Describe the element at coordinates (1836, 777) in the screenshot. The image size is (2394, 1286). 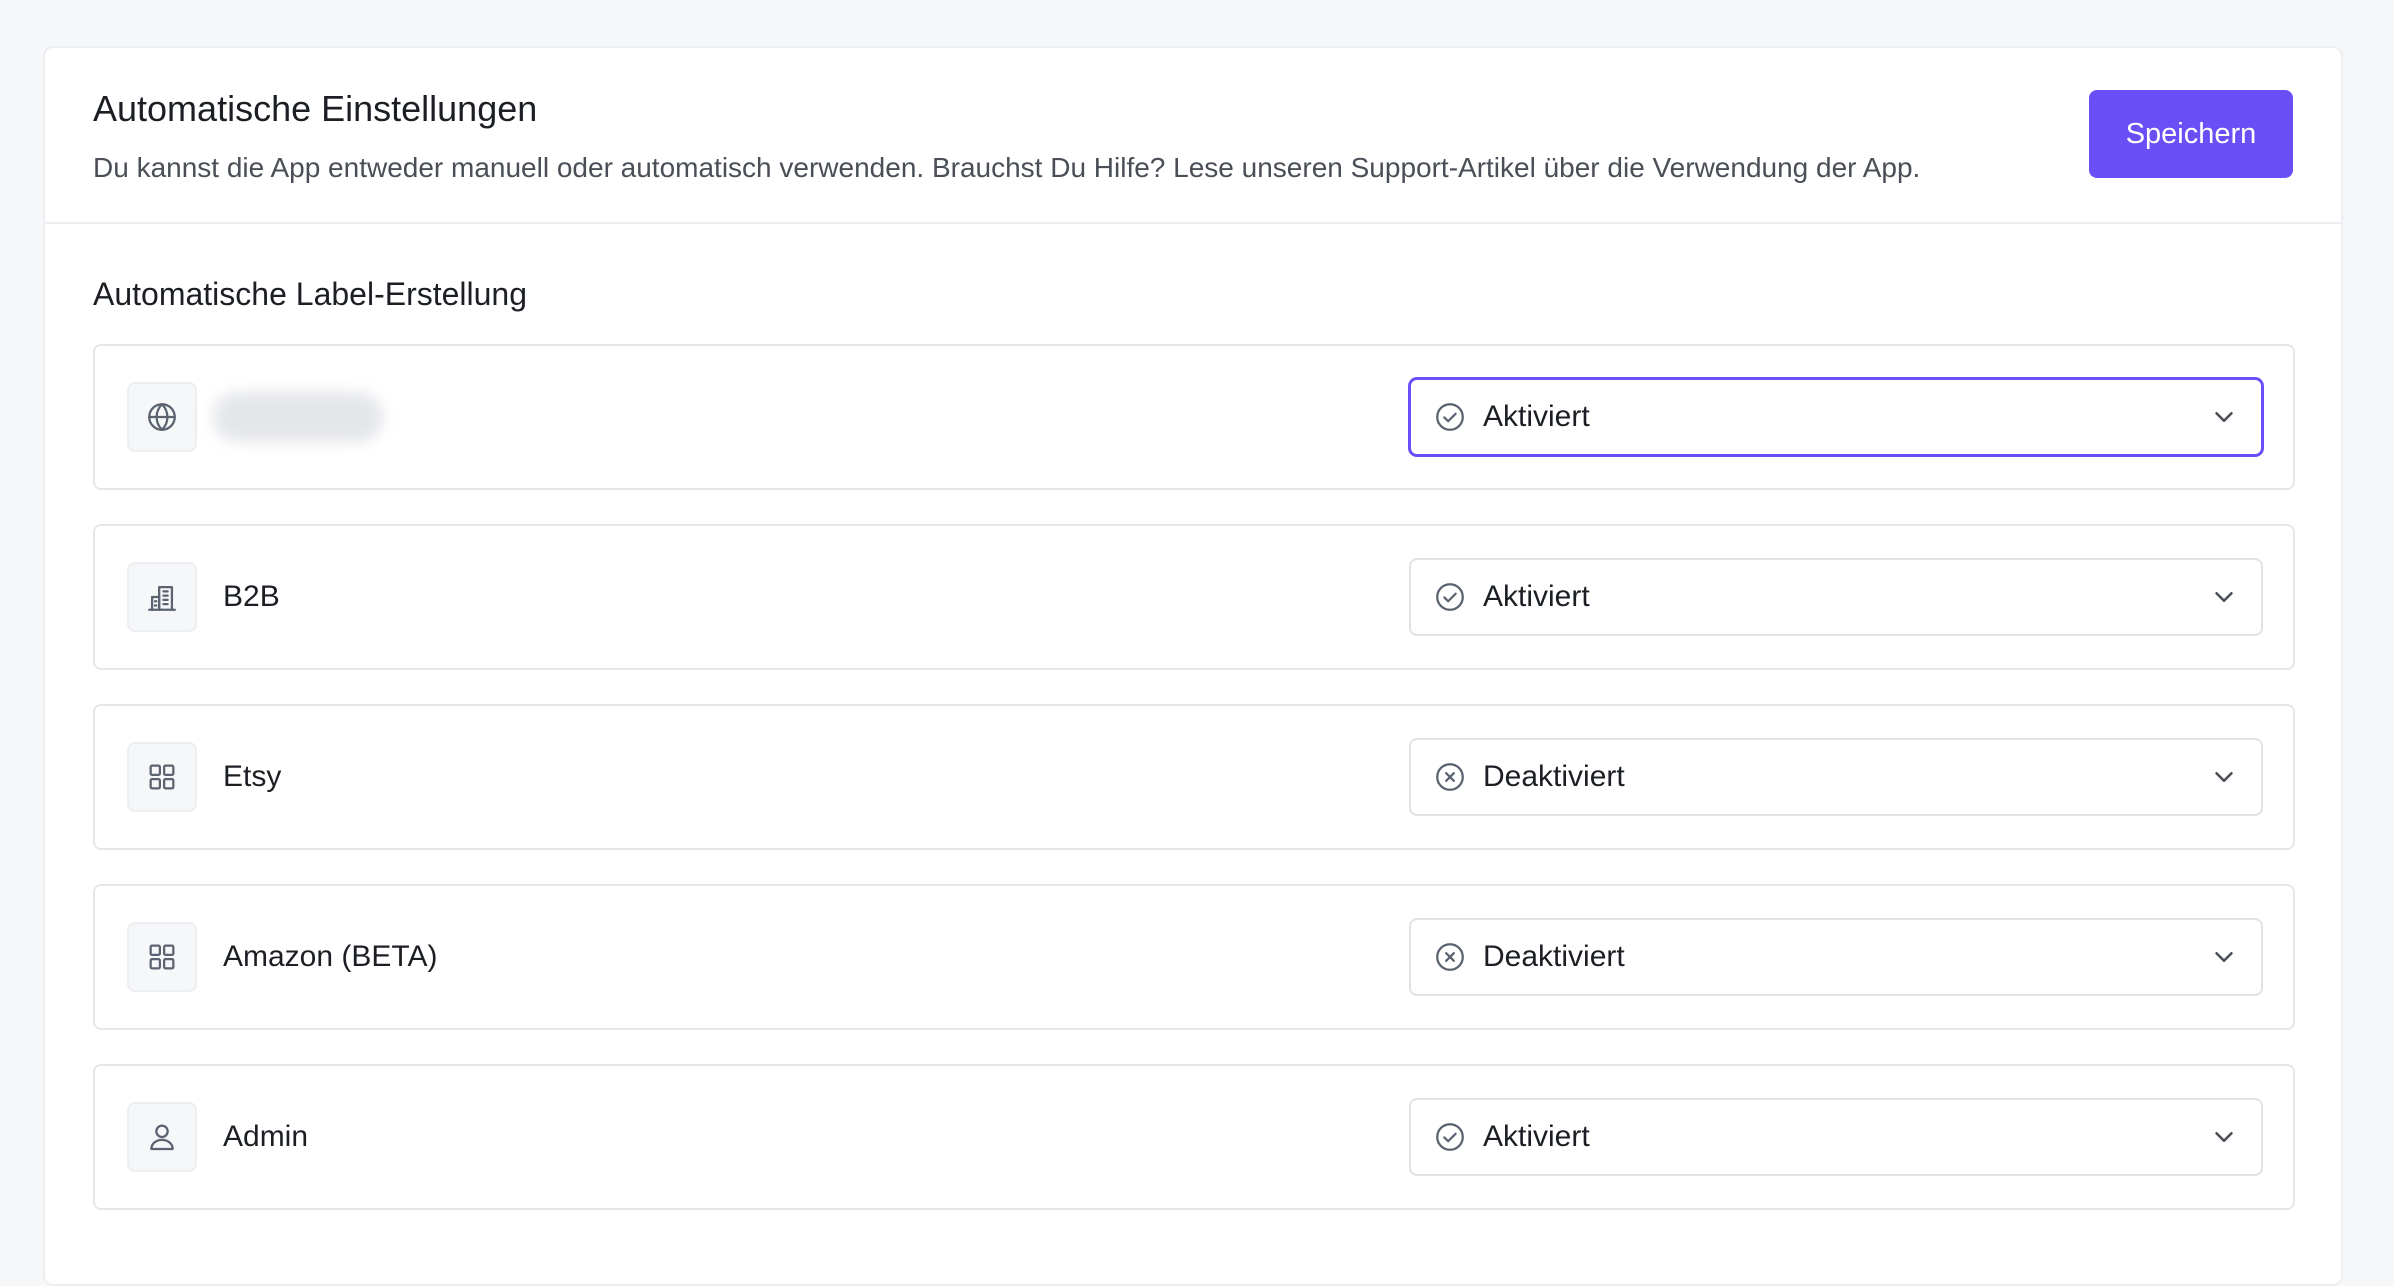
I see `status-select-etsy: Deaktiviert` at that location.